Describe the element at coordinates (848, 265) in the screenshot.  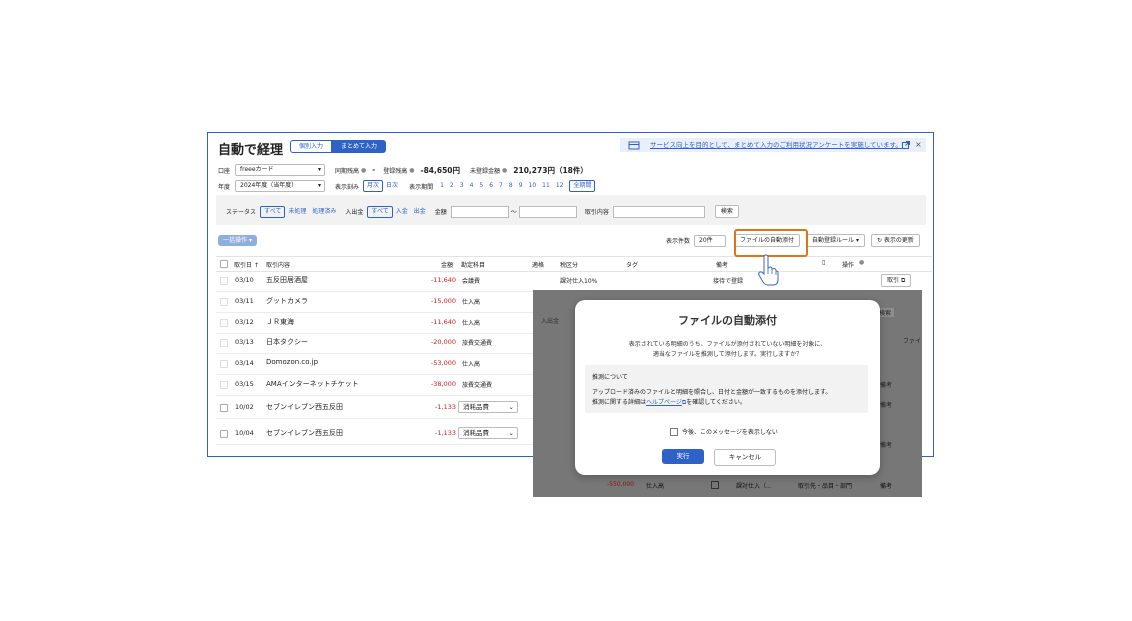
I see `header-action: 操作` at that location.